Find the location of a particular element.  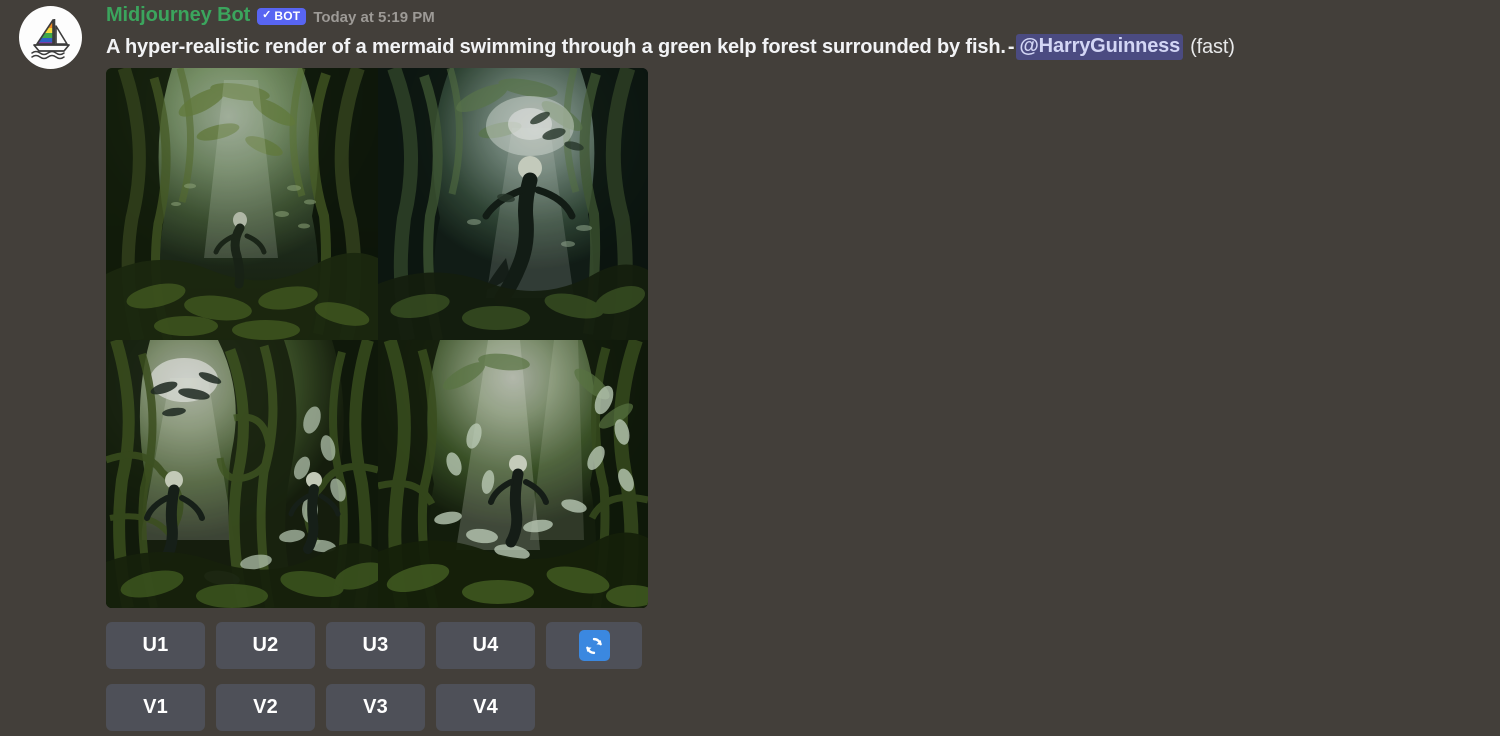

reroll-button is located at coordinates (594, 645).